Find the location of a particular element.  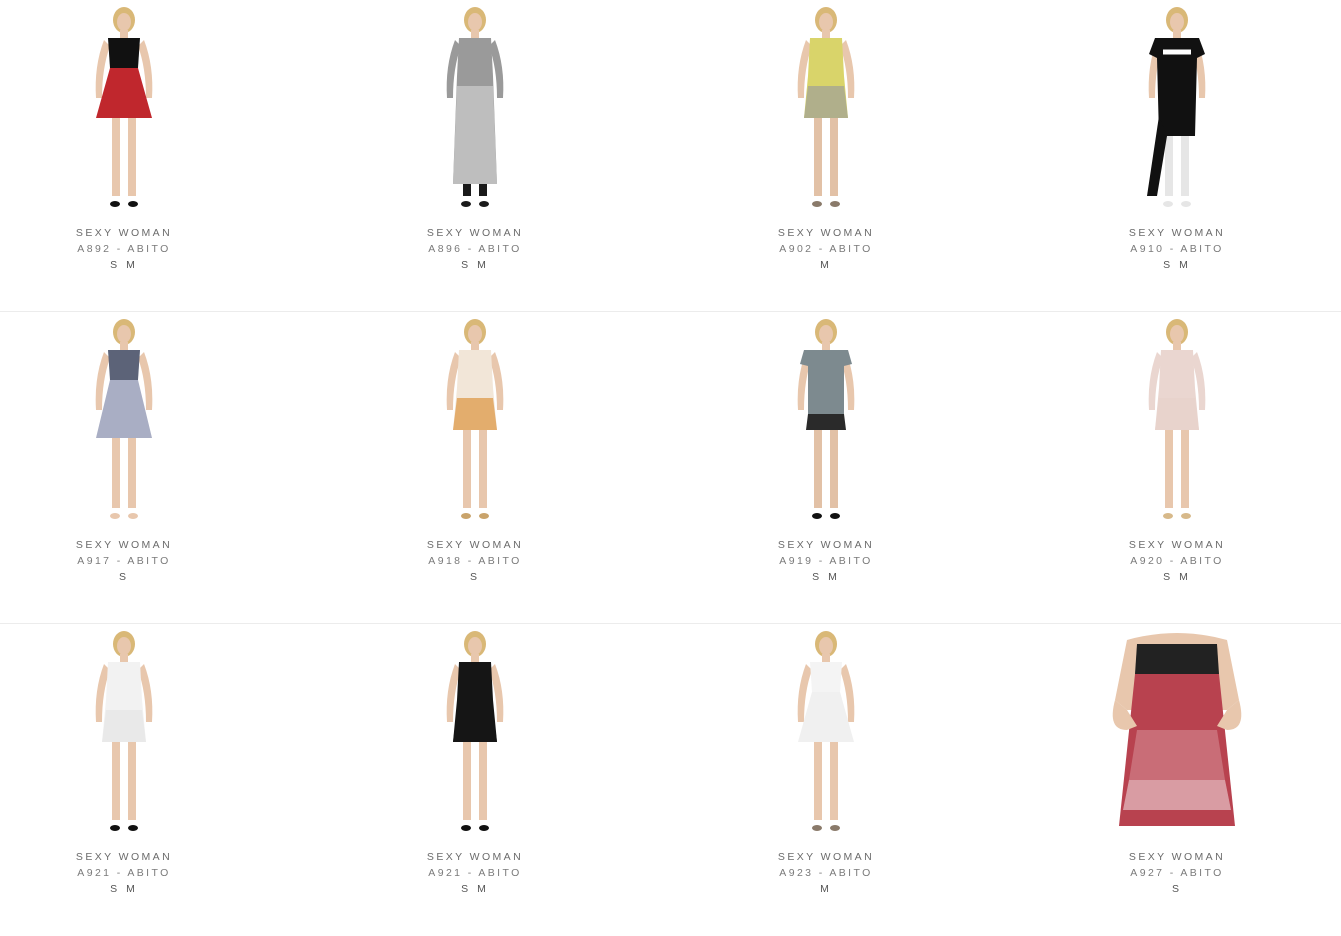

product-name: A927 - ABITO is located at coordinates (1177, 873).